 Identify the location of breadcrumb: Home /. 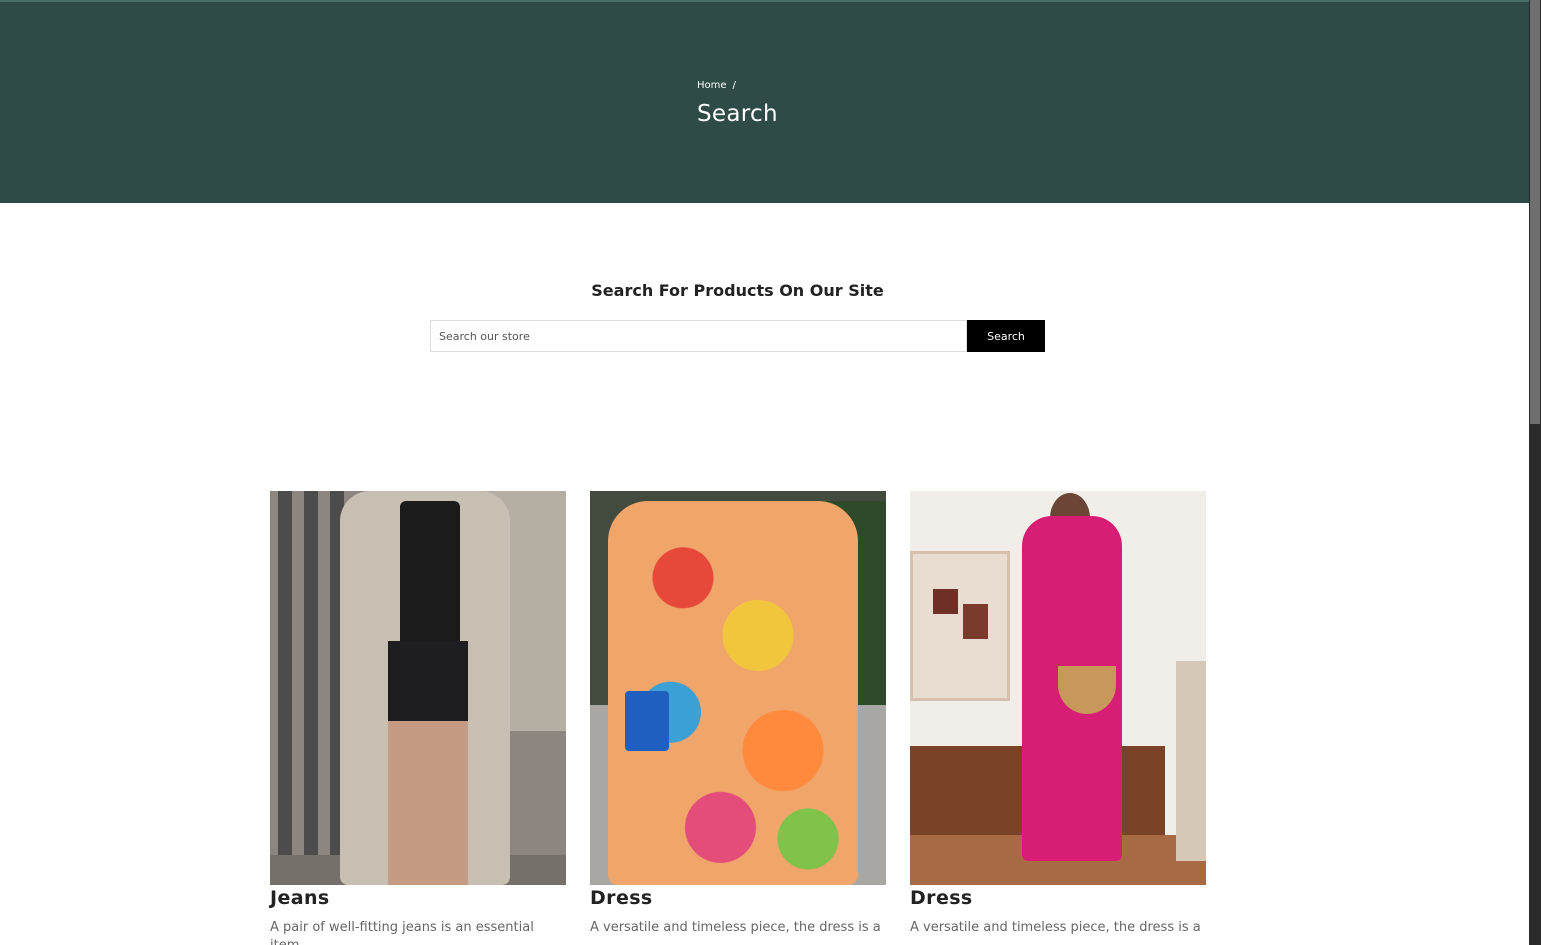
(716, 85).